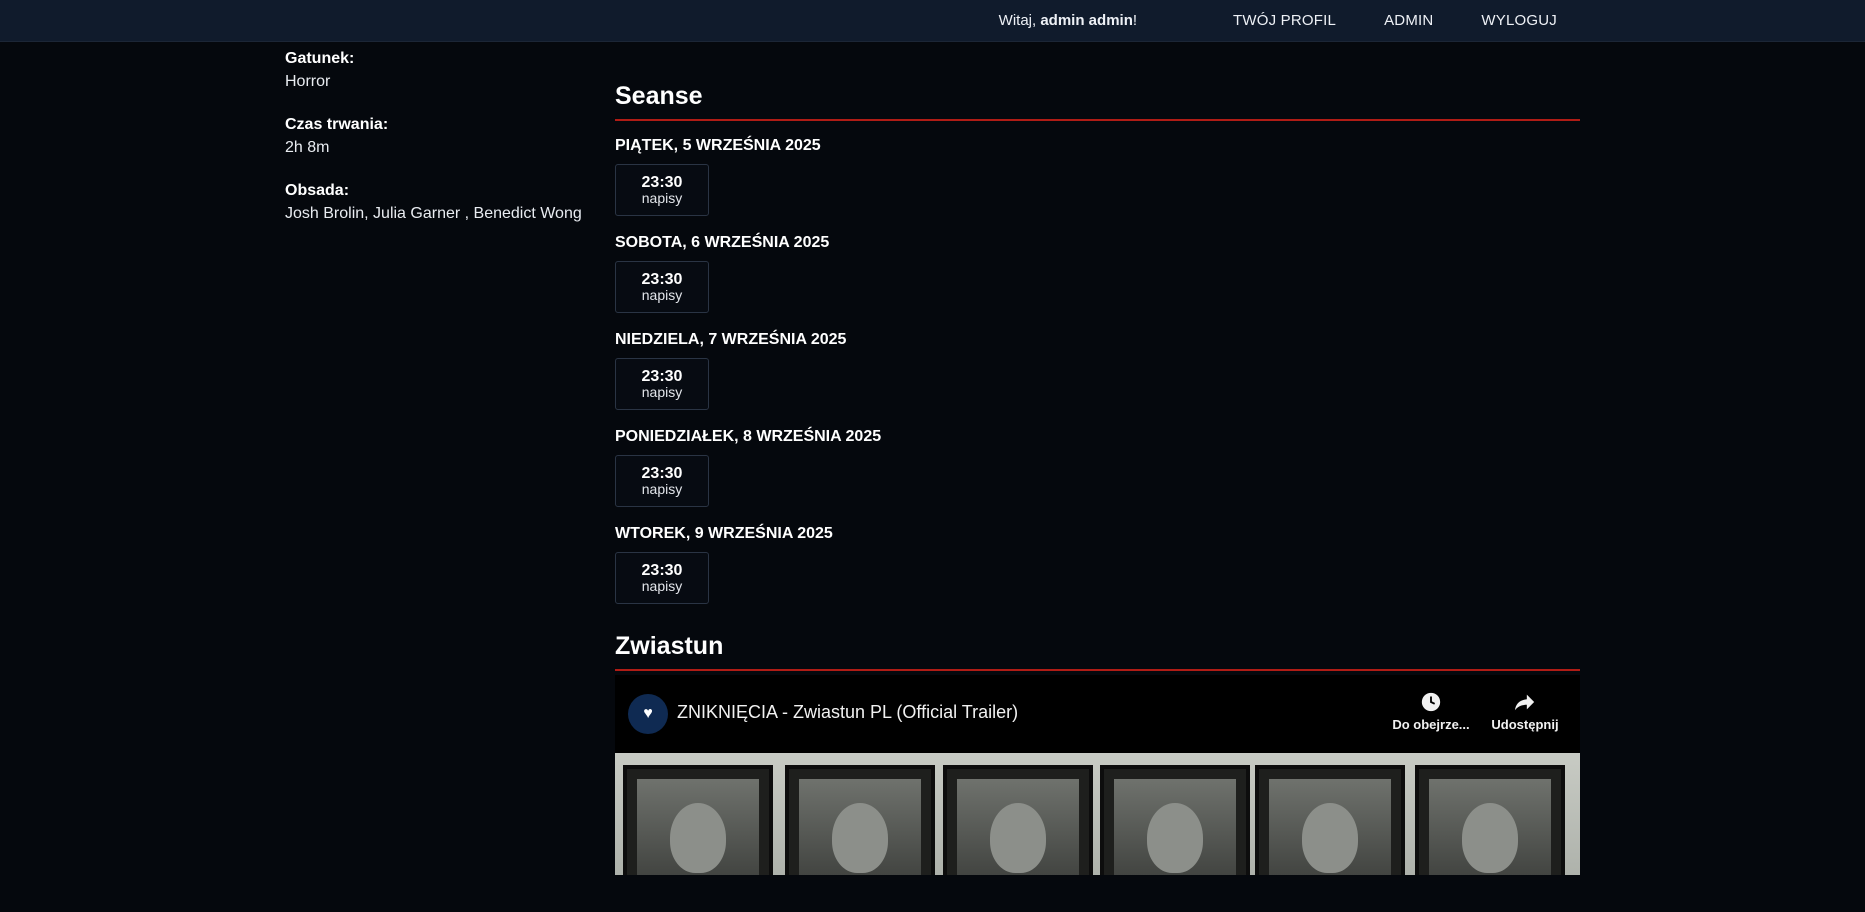 The height and width of the screenshot is (912, 1865). I want to click on heart-icon: ♥, so click(648, 713).